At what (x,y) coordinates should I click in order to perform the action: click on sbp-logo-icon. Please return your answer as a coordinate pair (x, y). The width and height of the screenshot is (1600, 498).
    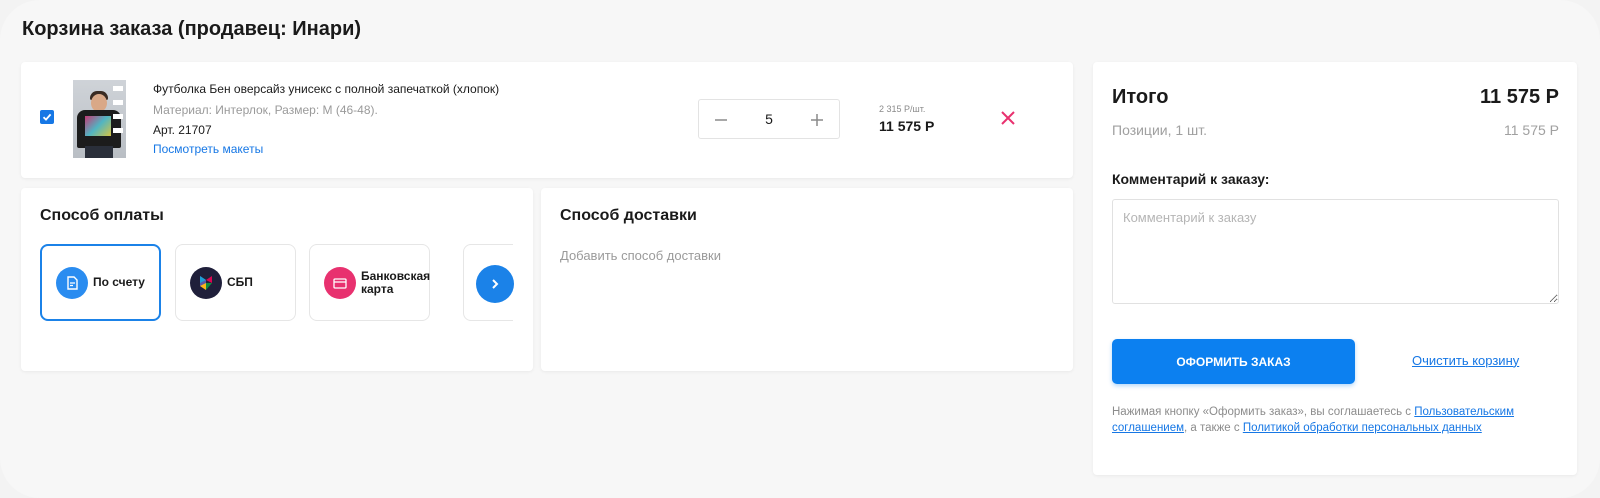
    Looking at the image, I should click on (206, 282).